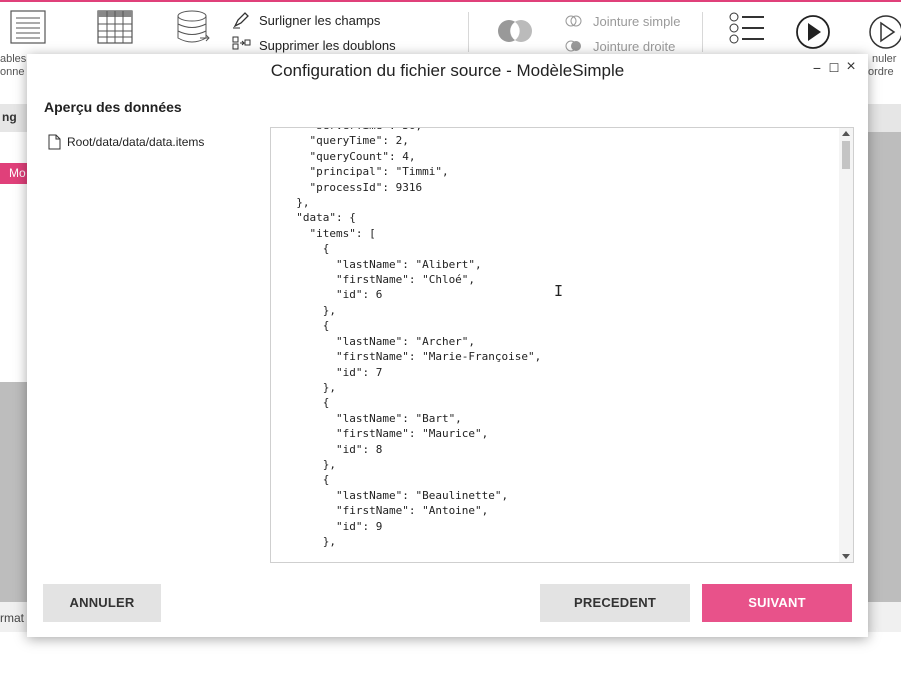 The width and height of the screenshot is (901, 687). What do you see at coordinates (54, 142) in the screenshot?
I see `file-icon` at bounding box center [54, 142].